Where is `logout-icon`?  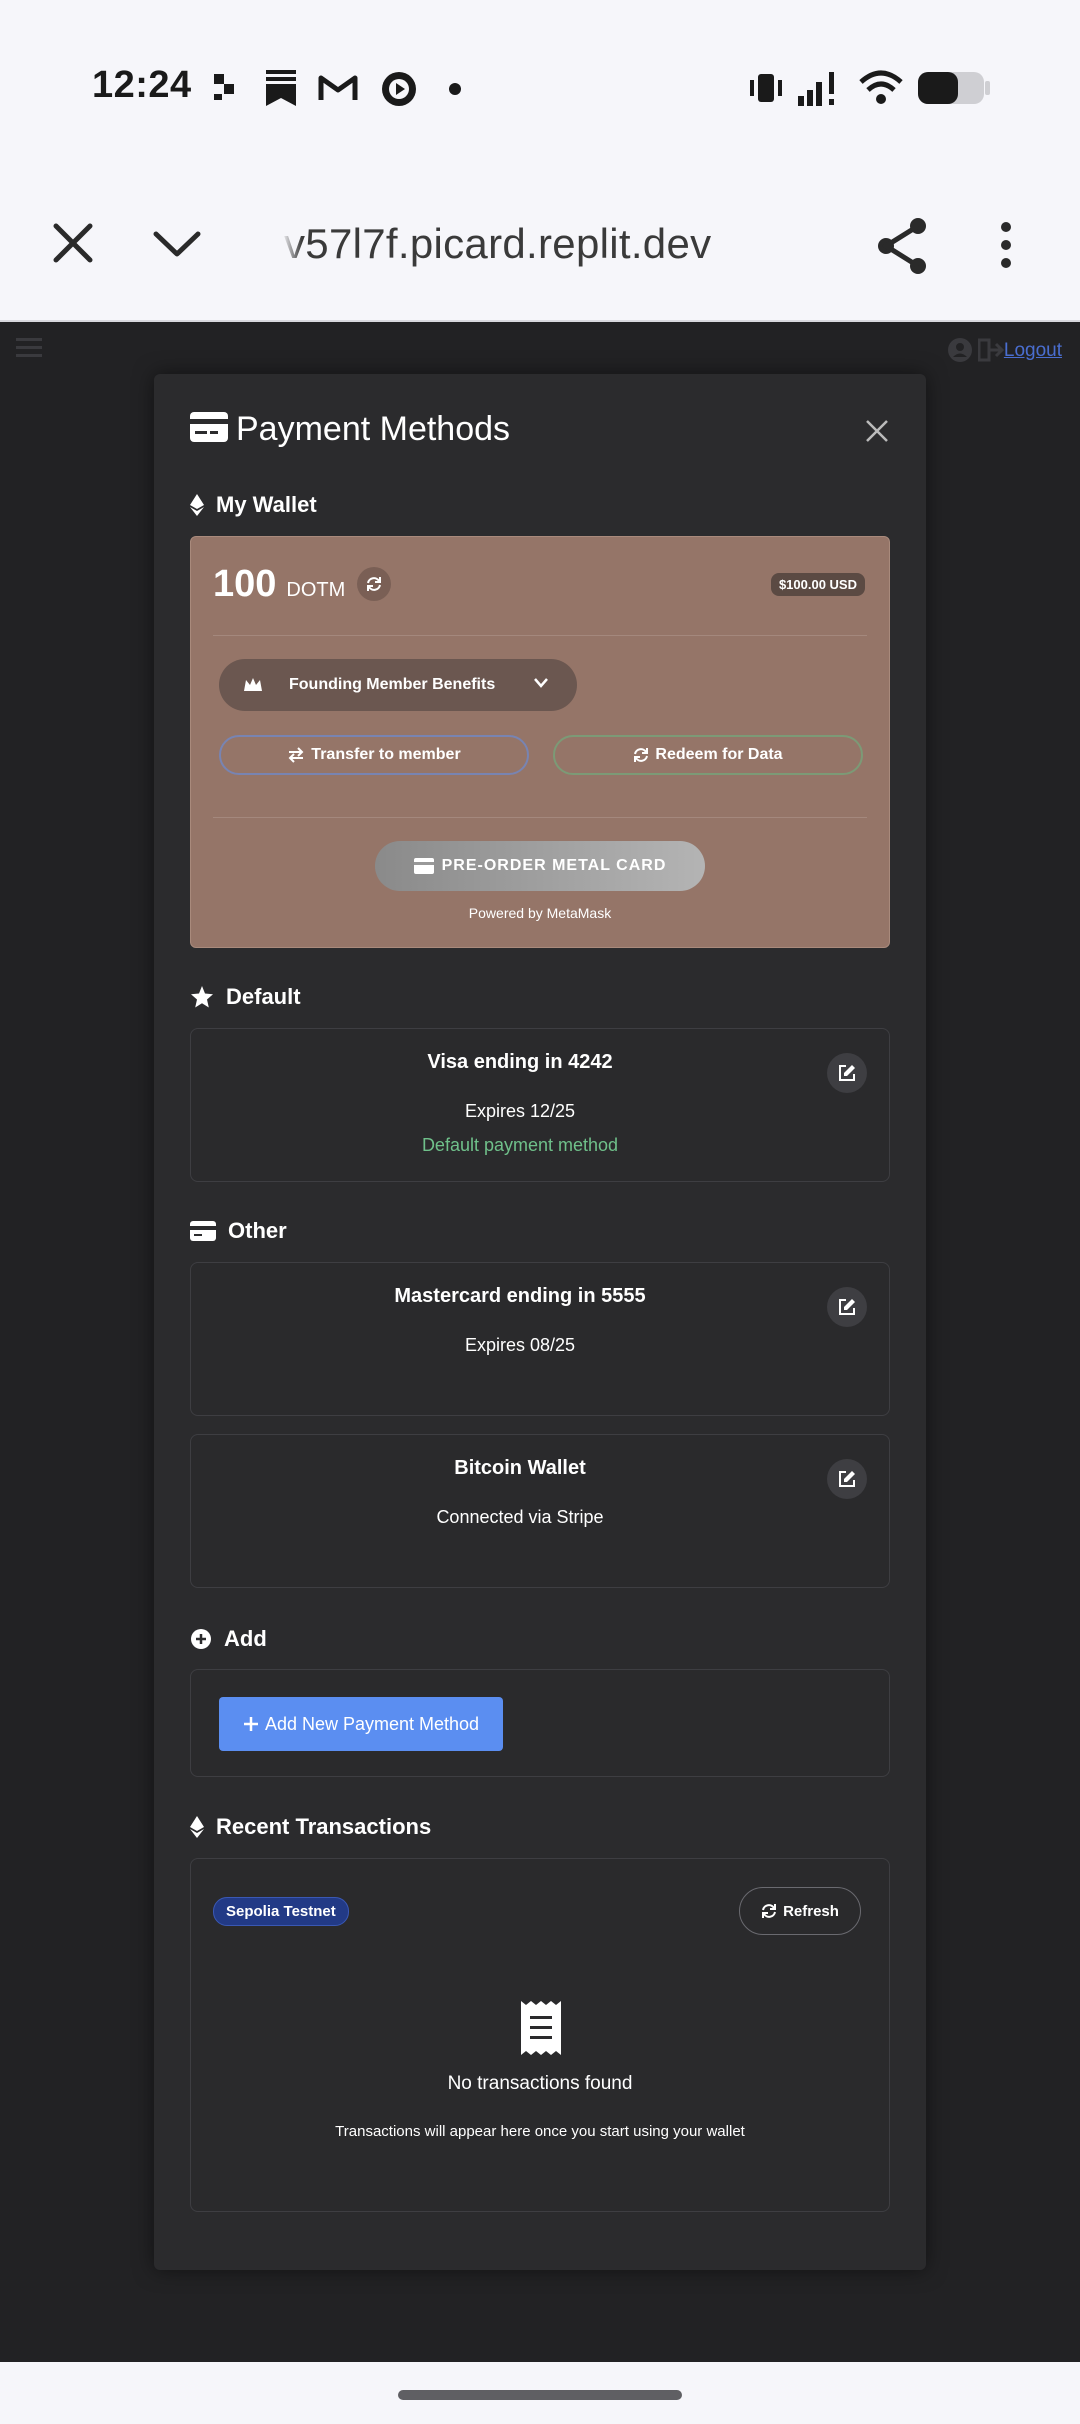
logout-icon is located at coordinates (991, 350).